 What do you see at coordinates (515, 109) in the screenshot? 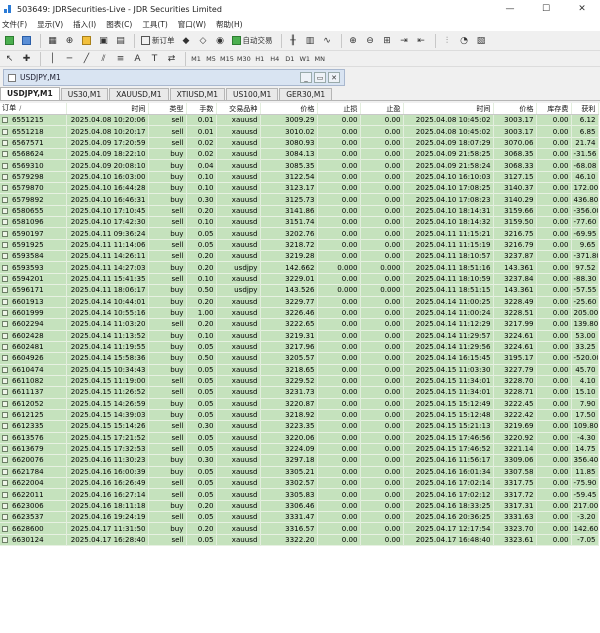
I see `column-header-close-price: 价格` at bounding box center [515, 109].